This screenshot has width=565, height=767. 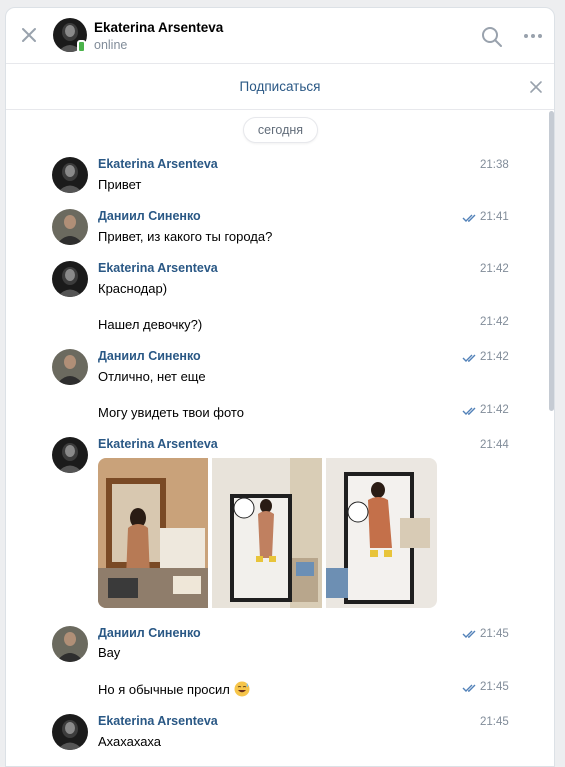 What do you see at coordinates (242, 689) in the screenshot?
I see `sweat-smile-emoji-icon` at bounding box center [242, 689].